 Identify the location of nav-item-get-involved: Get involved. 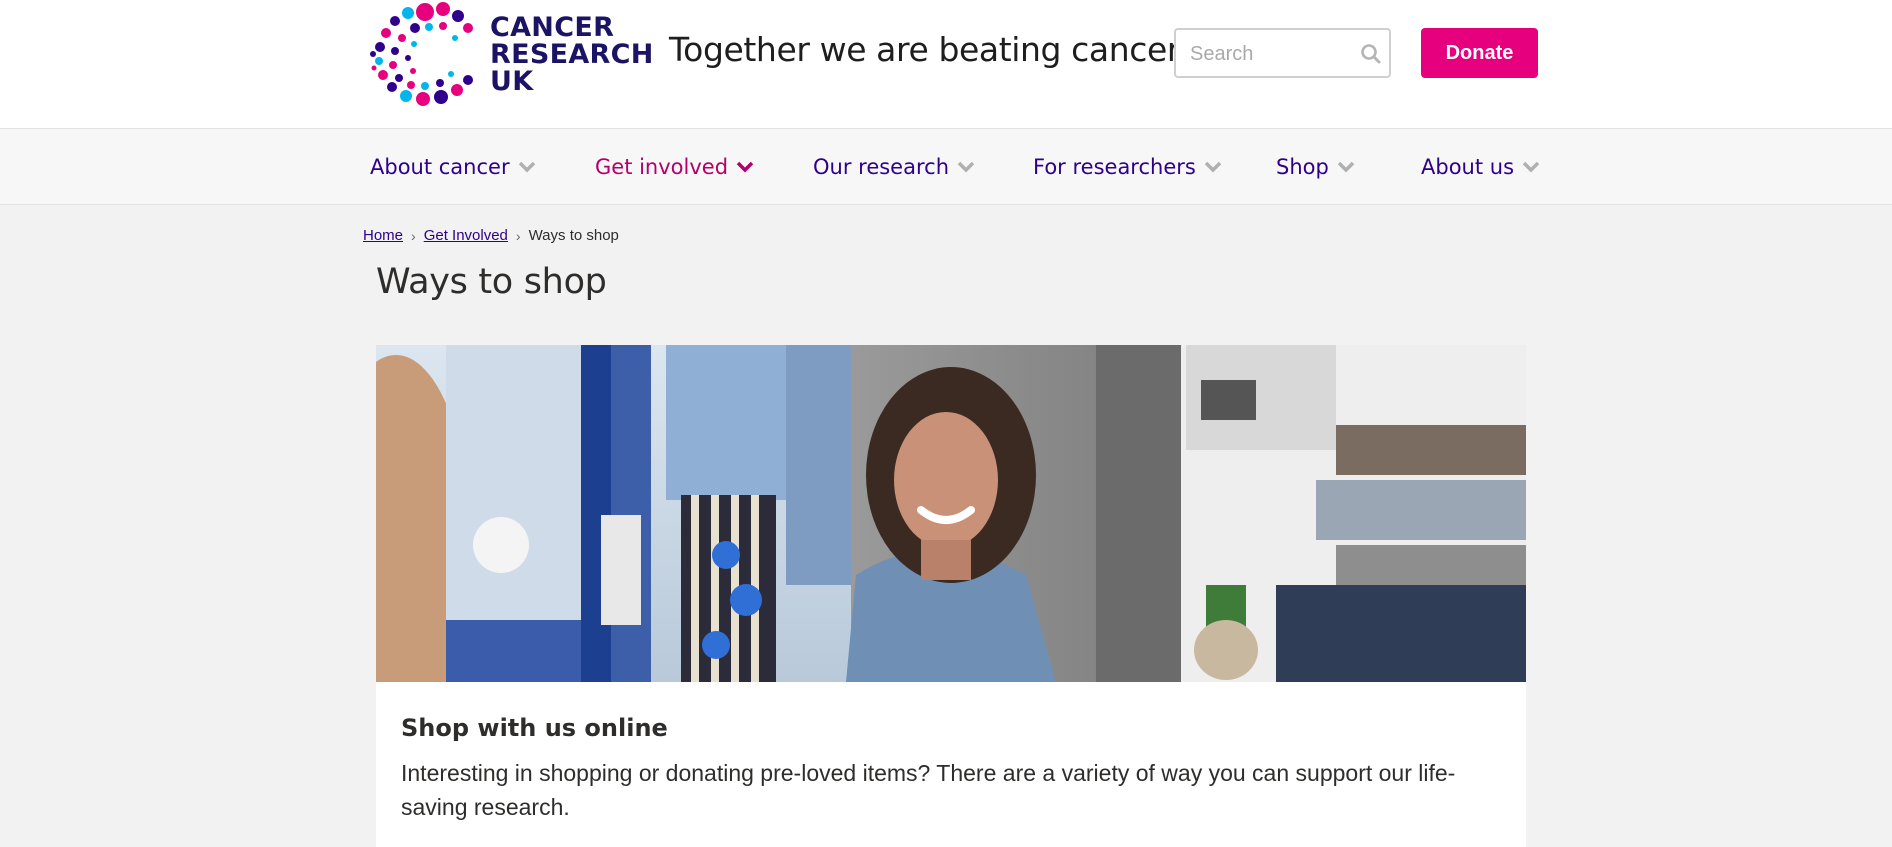
(674, 167).